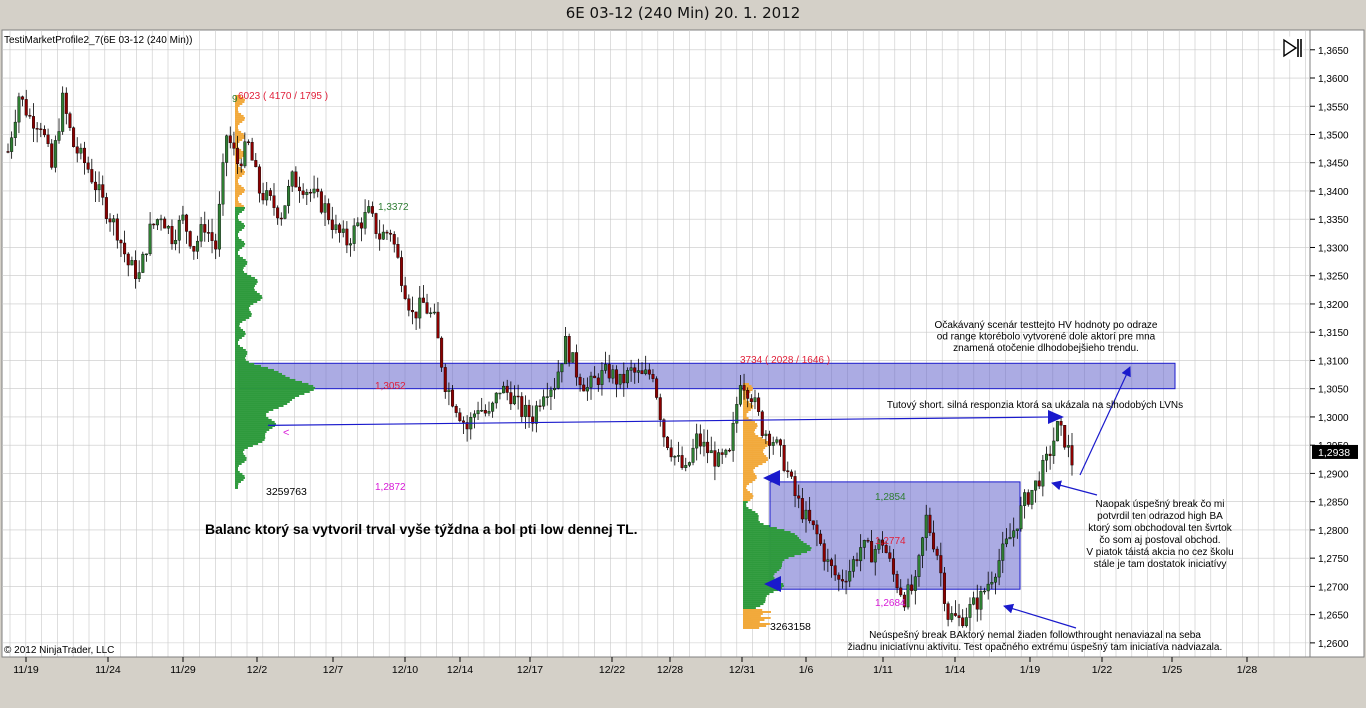 Image resolution: width=1366 pixels, height=708 pixels. Describe the element at coordinates (790, 627) in the screenshot. I see `profile-2-volume-label: 3263158` at that location.